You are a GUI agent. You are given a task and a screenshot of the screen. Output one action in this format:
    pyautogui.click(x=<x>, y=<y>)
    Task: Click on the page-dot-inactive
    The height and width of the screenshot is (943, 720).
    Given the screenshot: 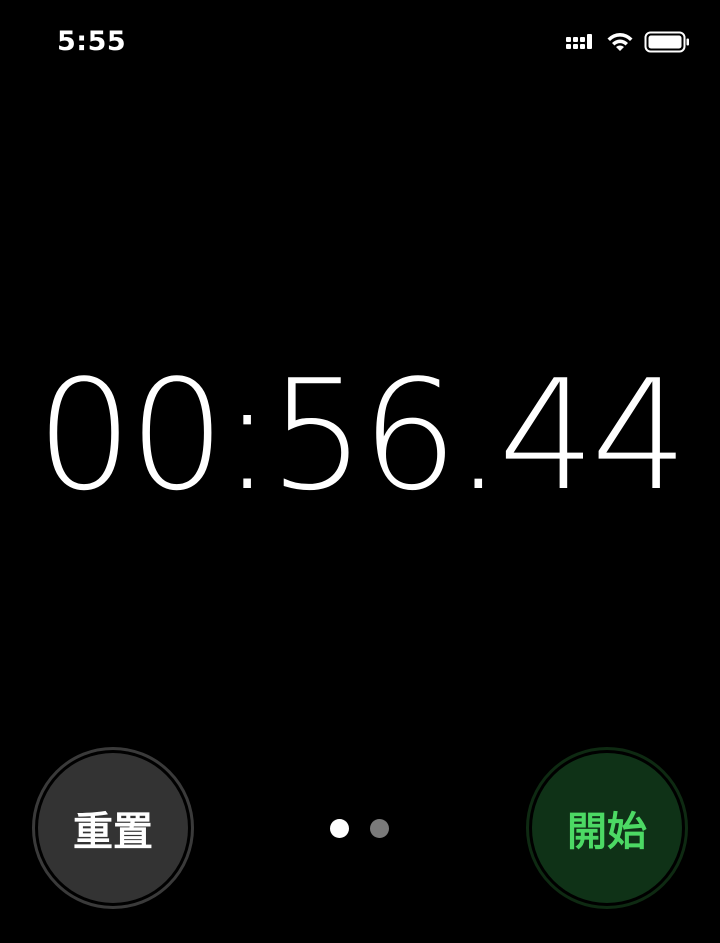 What is the action you would take?
    pyautogui.click(x=379, y=828)
    